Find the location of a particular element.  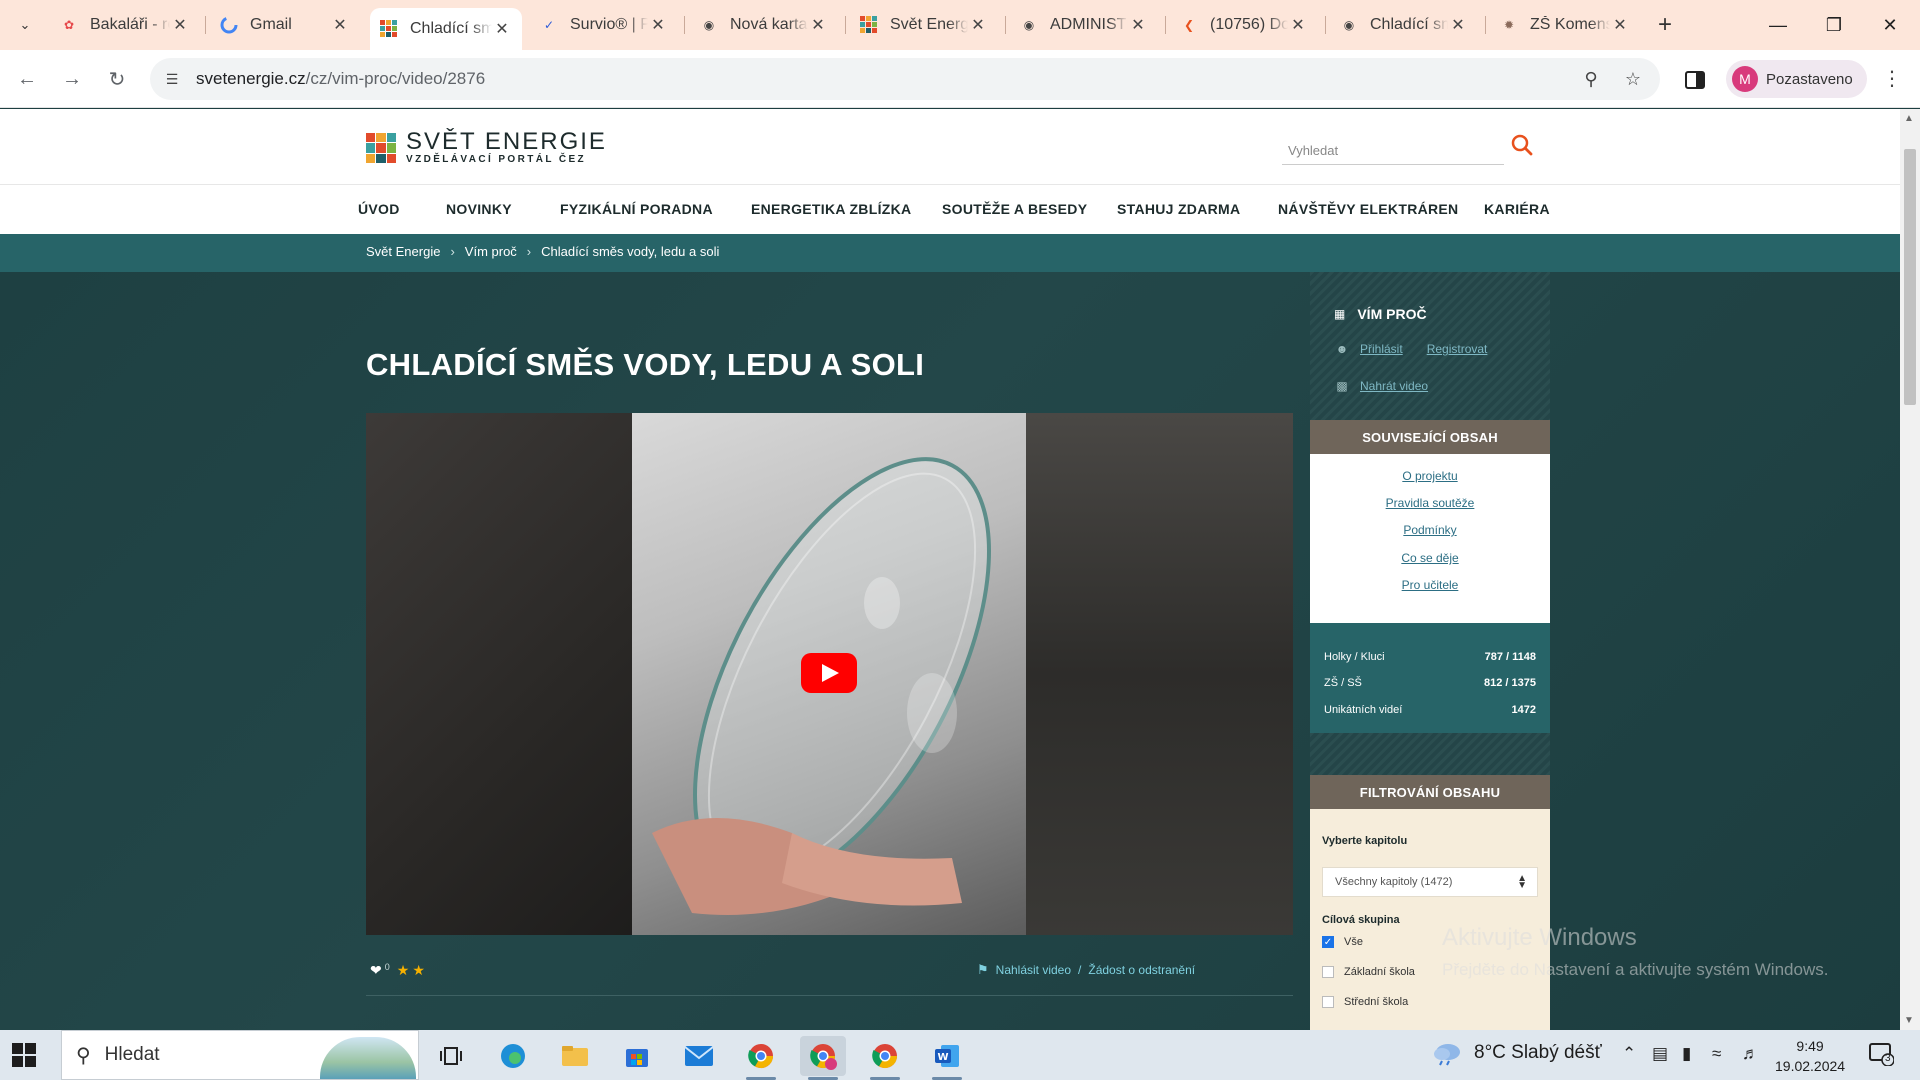

back-button: ← is located at coordinates (27, 79).